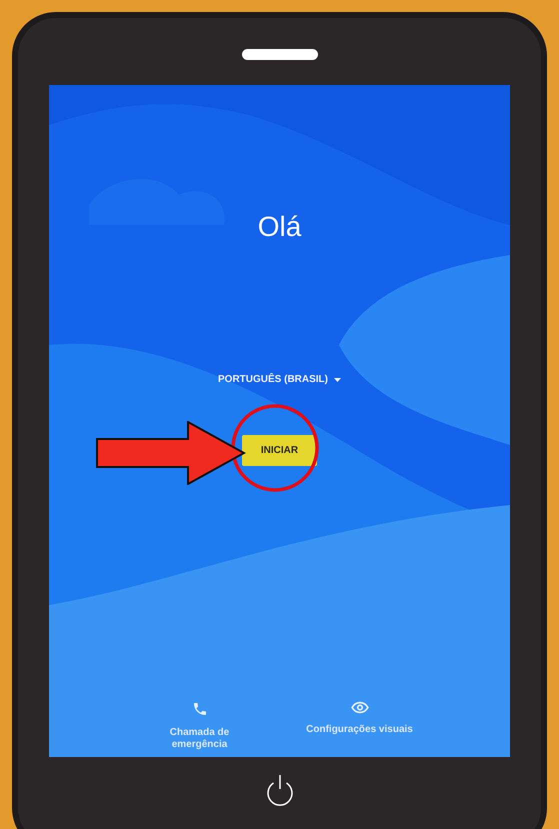 Image resolution: width=559 pixels, height=829 pixels. I want to click on eye-icon, so click(359, 707).